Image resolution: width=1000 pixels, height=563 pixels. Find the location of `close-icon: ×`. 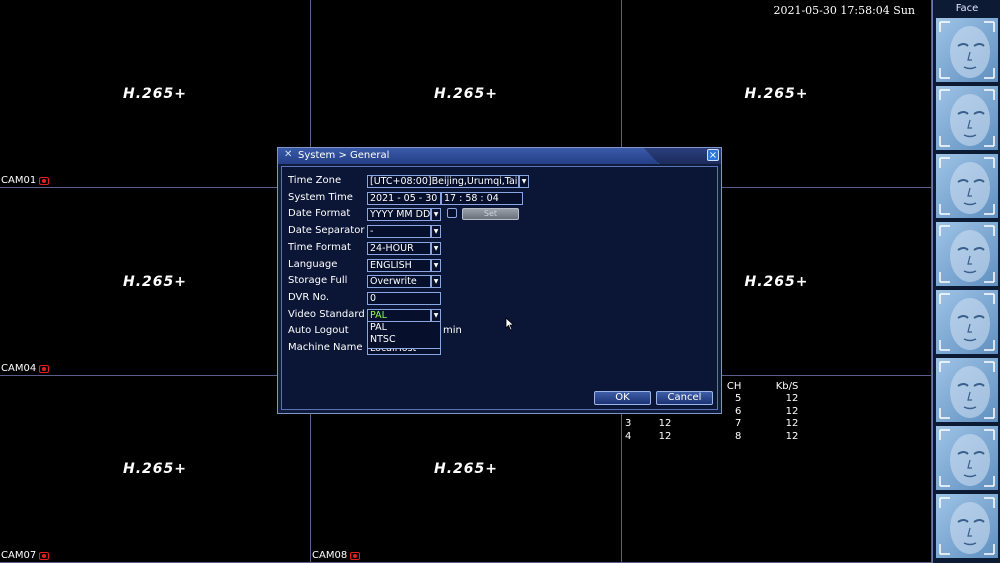

close-icon: × is located at coordinates (713, 155).